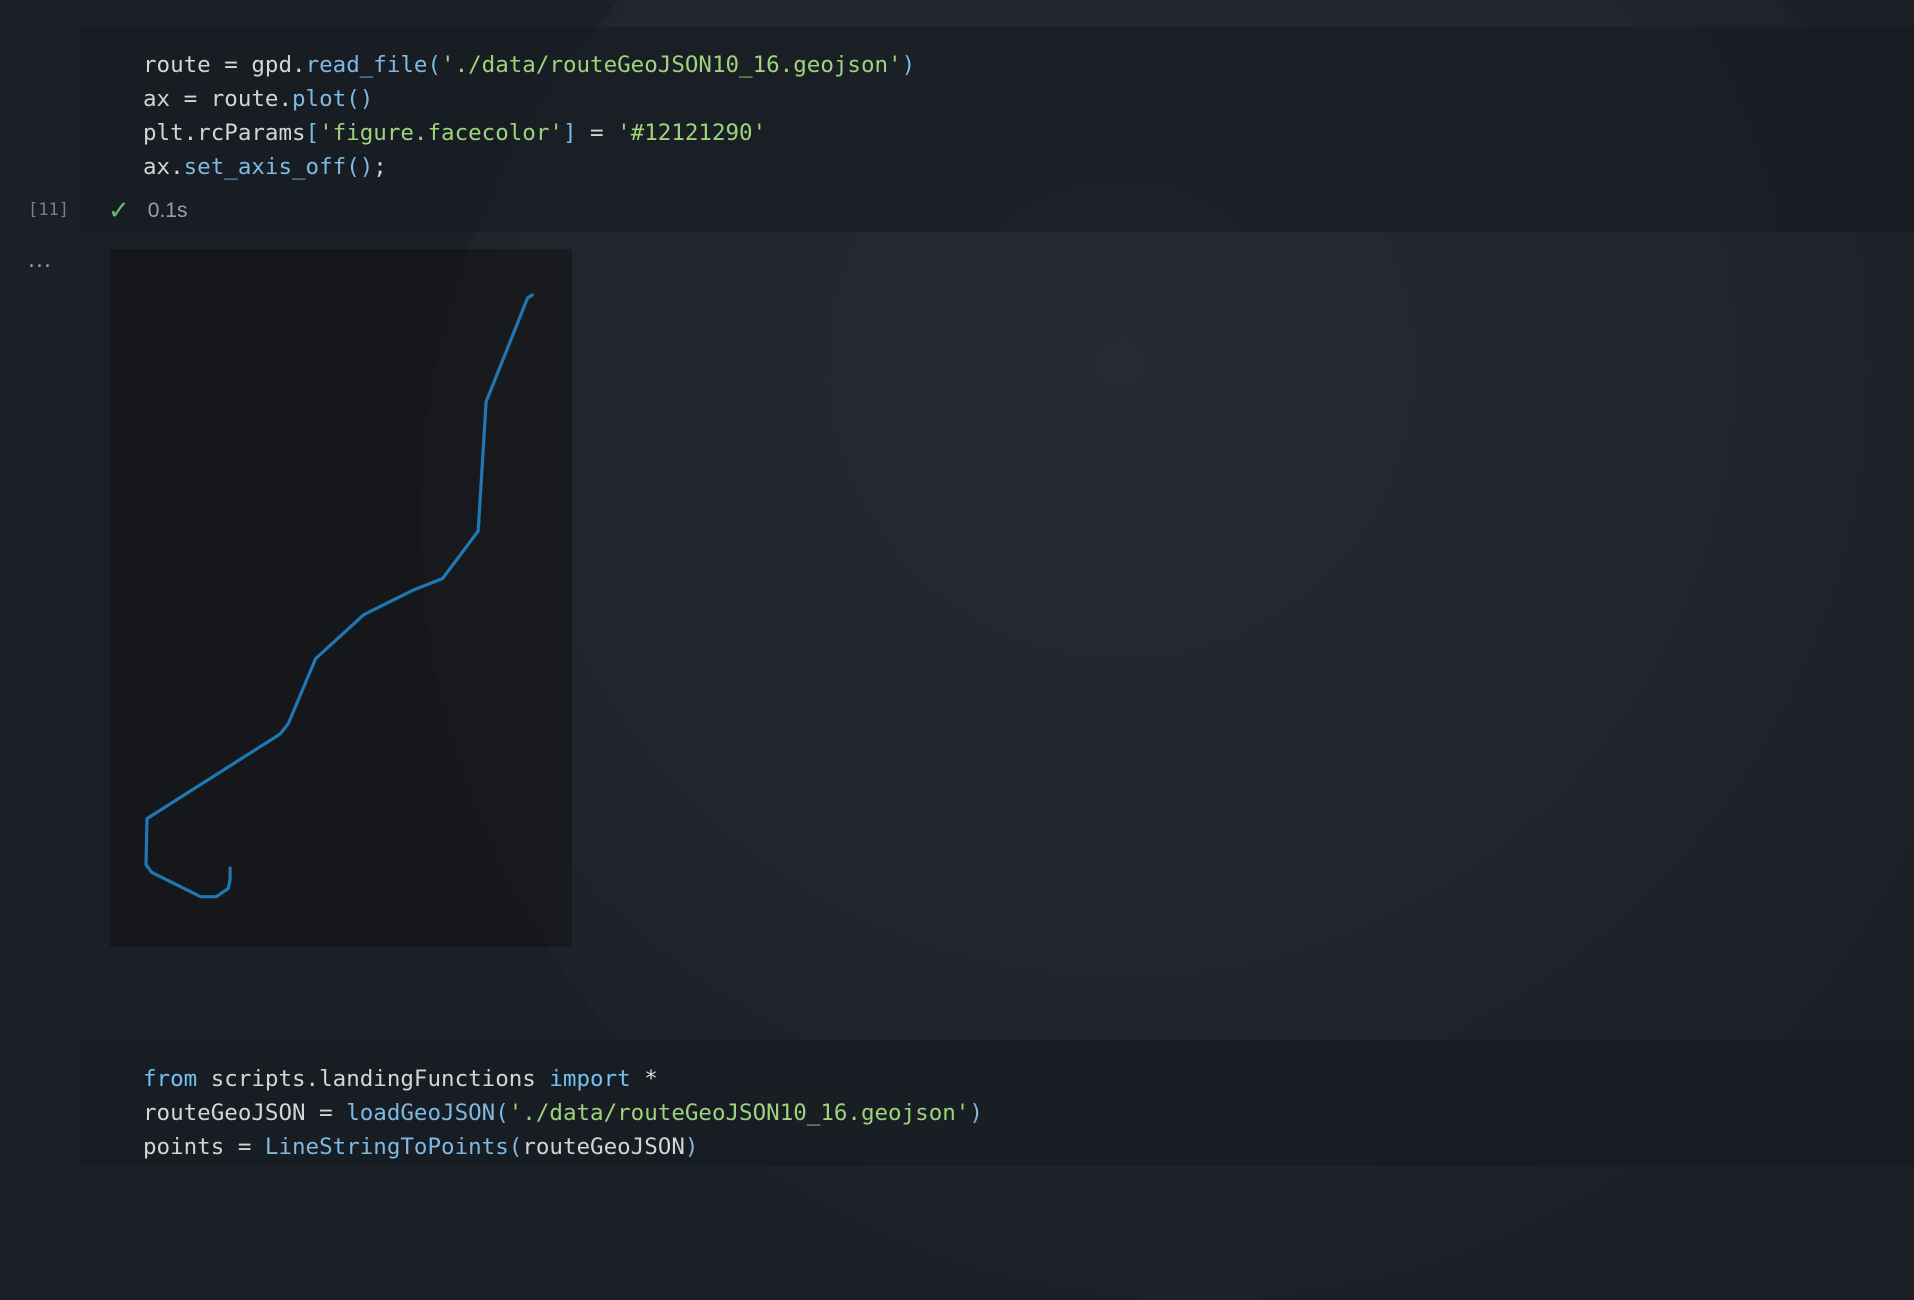  What do you see at coordinates (441, 133) in the screenshot?
I see `code-token: 'figure.facecolor'` at bounding box center [441, 133].